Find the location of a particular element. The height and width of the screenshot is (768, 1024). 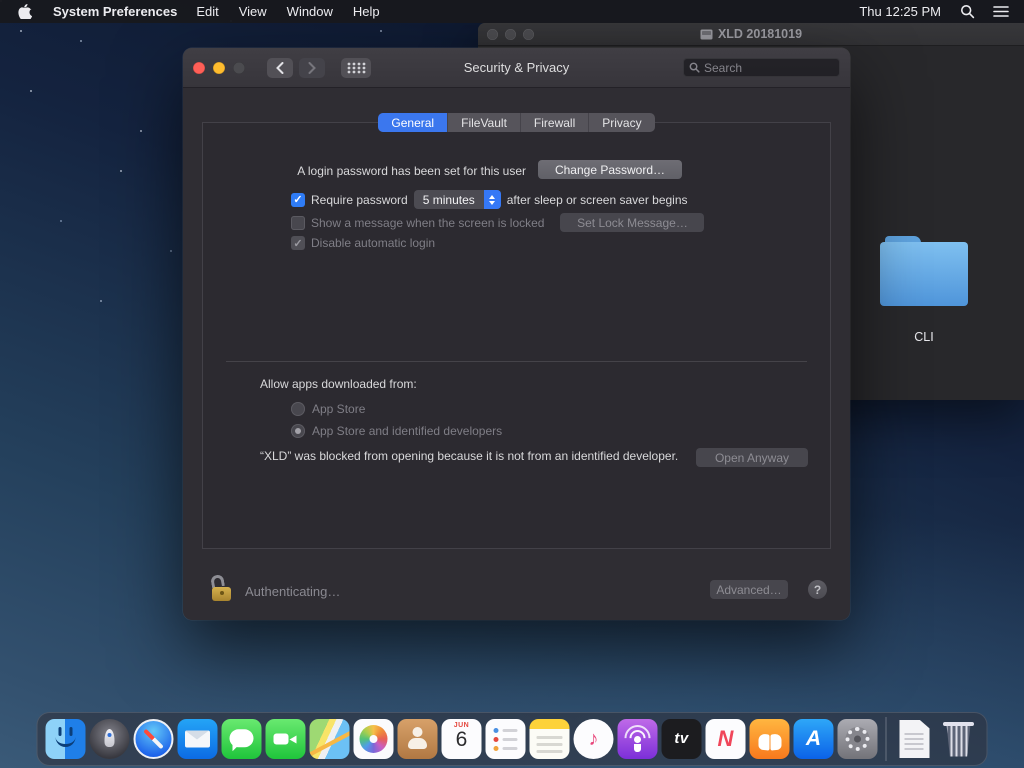

grid-icon is located at coordinates (356, 67).